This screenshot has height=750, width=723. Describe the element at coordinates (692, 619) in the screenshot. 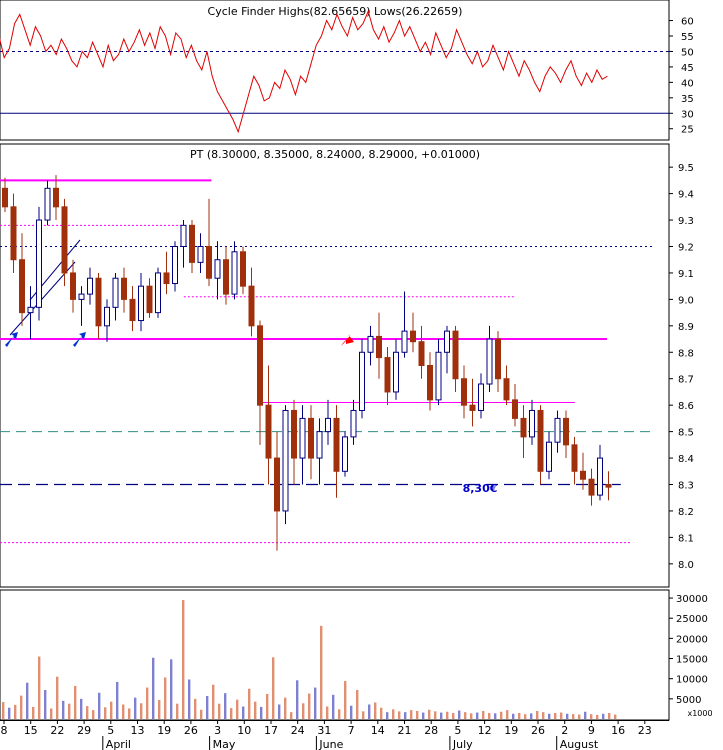

I see `volume-tick-label: 25000` at that location.